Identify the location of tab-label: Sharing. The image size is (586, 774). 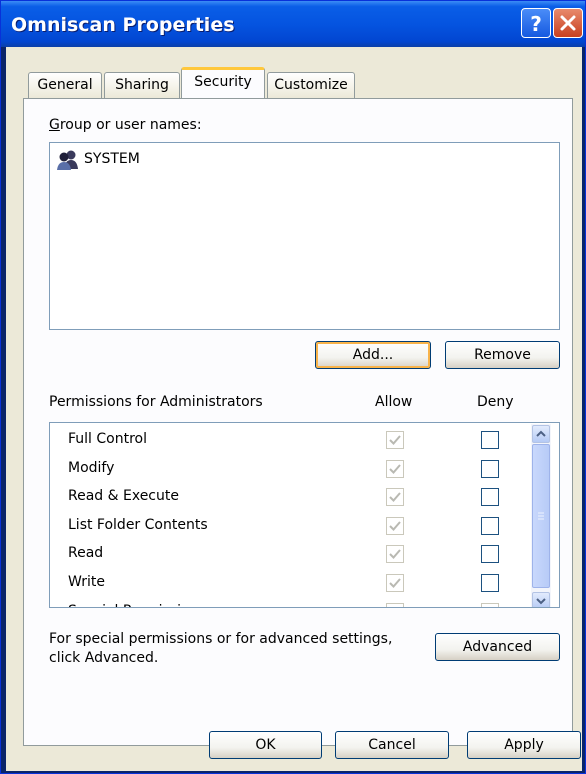
(142, 85).